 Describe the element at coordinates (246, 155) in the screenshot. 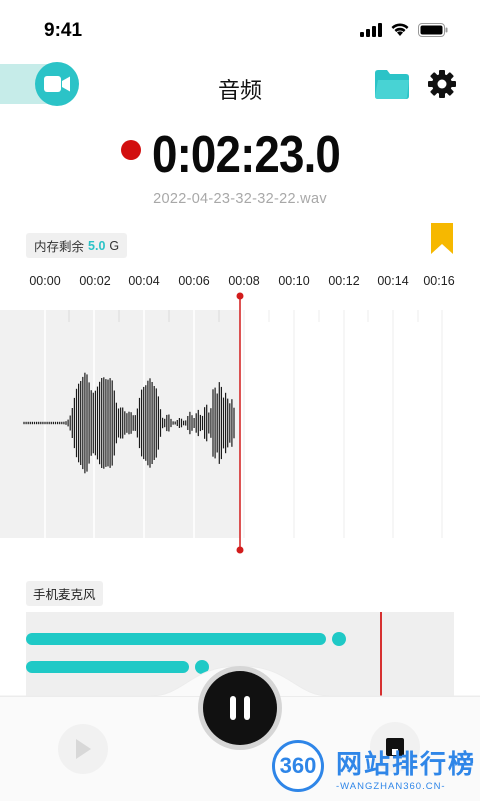

I see `recording-timer: 0:02:23.0` at that location.